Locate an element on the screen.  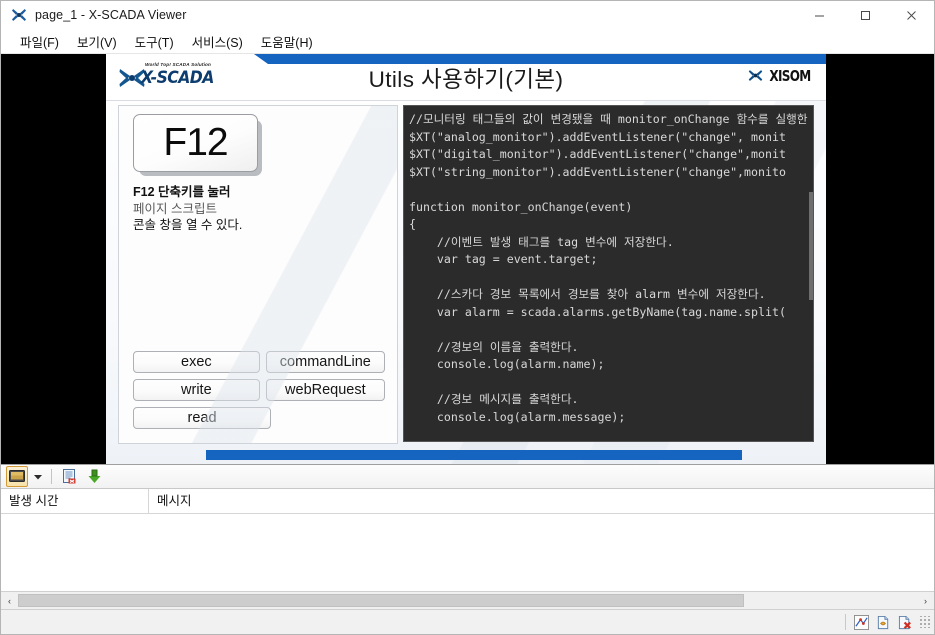
button-row-2: write webRequest is located at coordinates (259, 390).